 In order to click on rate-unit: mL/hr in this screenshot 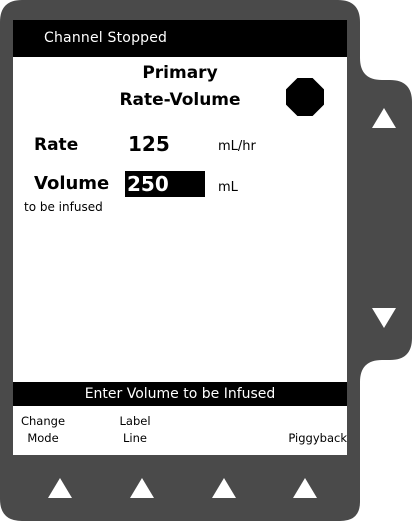, I will do `click(237, 146)`.